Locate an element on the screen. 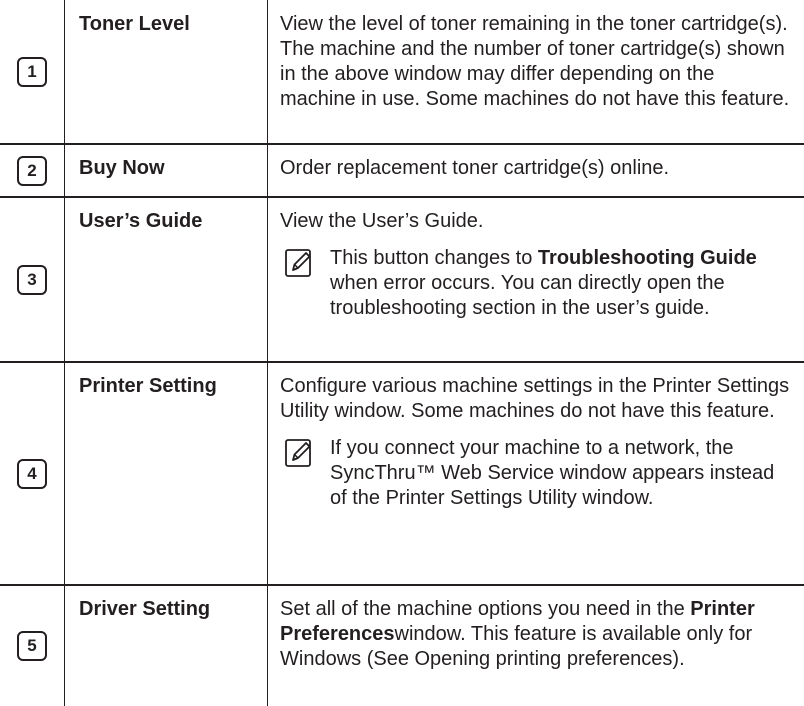  row-number-badge: 2 is located at coordinates (32, 170).